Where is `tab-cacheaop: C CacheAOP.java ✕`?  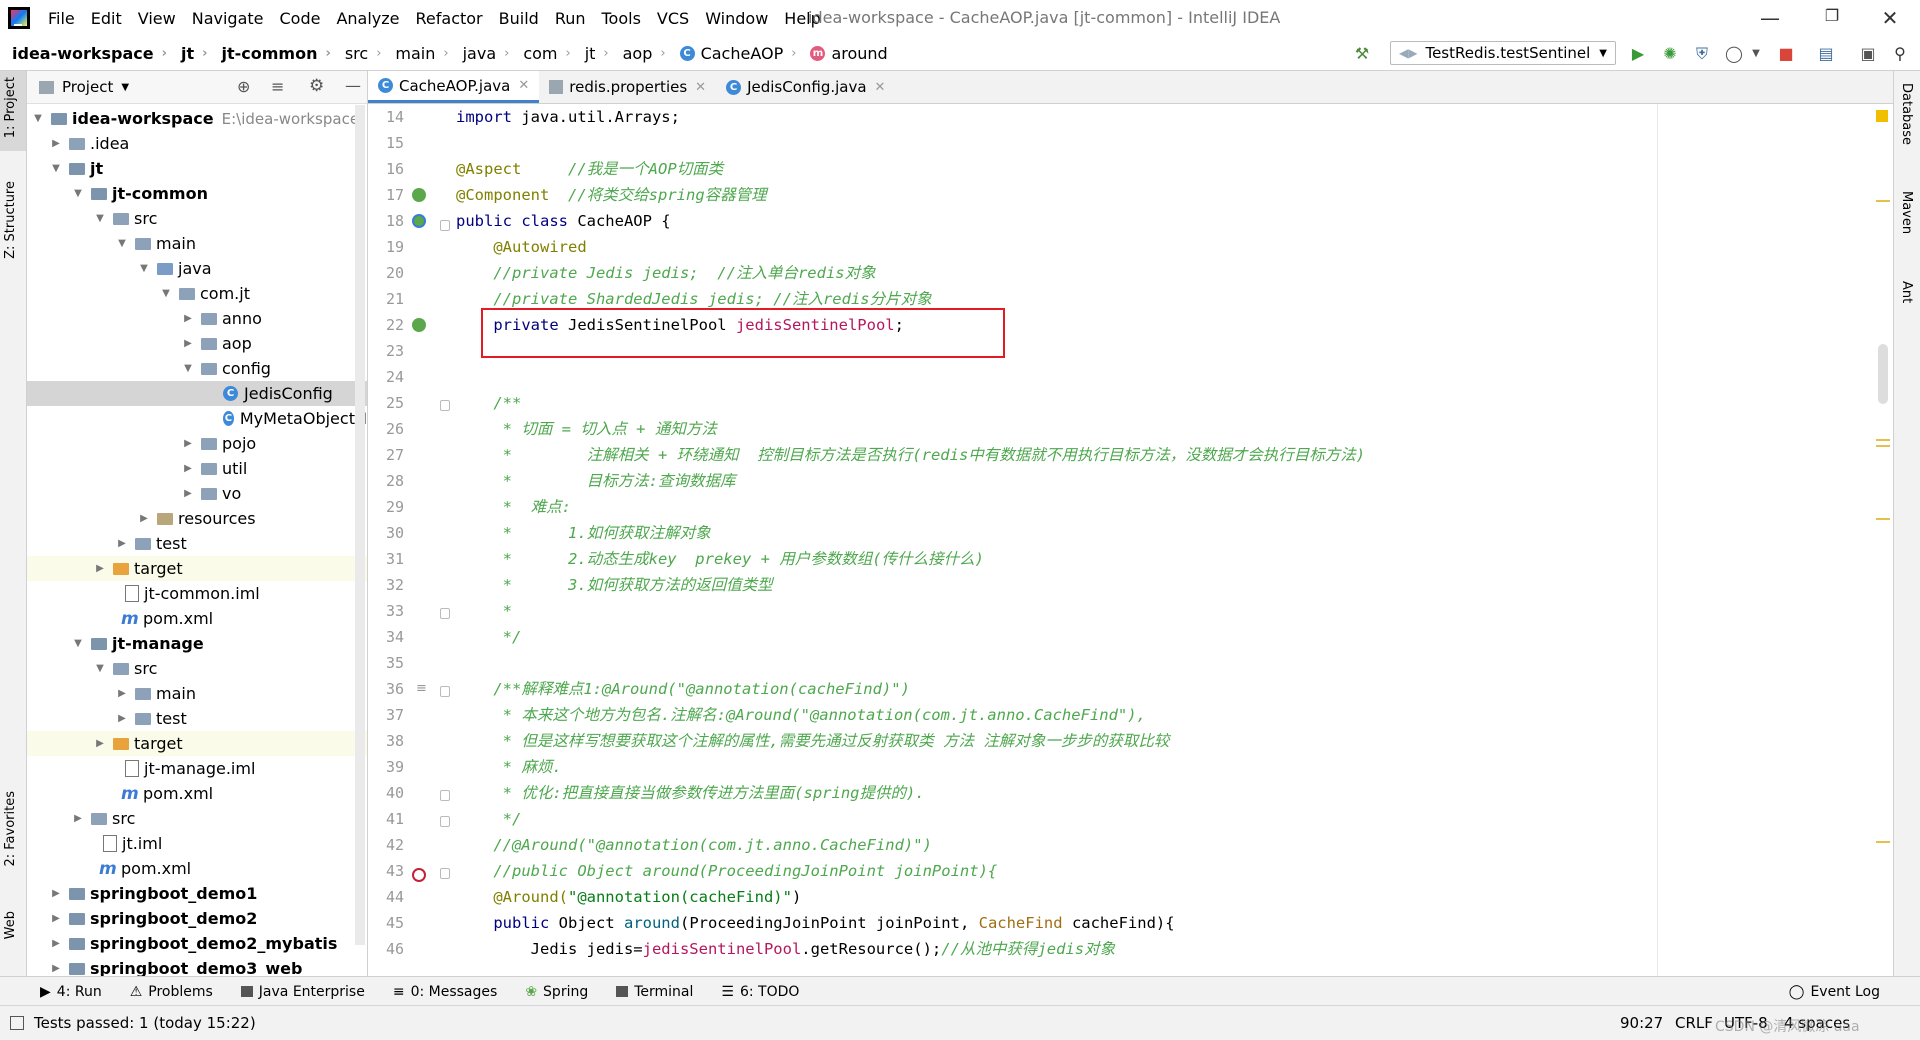
tab-cacheaop: C CacheAOP.java ✕ is located at coordinates (454, 87).